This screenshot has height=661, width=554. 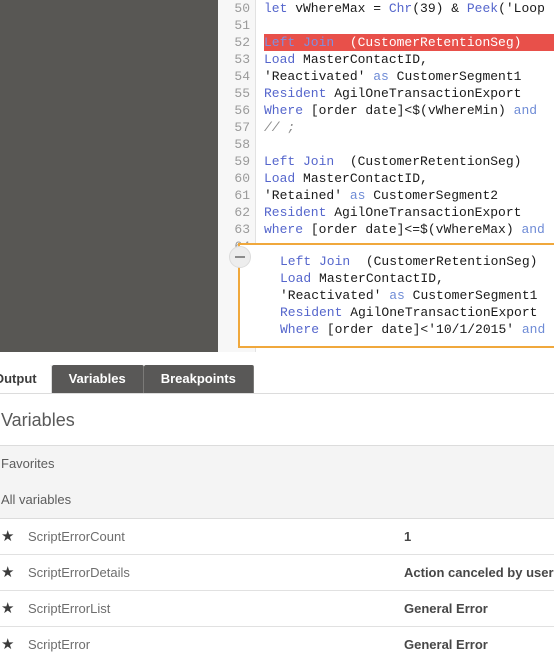 I want to click on tab-output: Output, so click(x=26, y=379).